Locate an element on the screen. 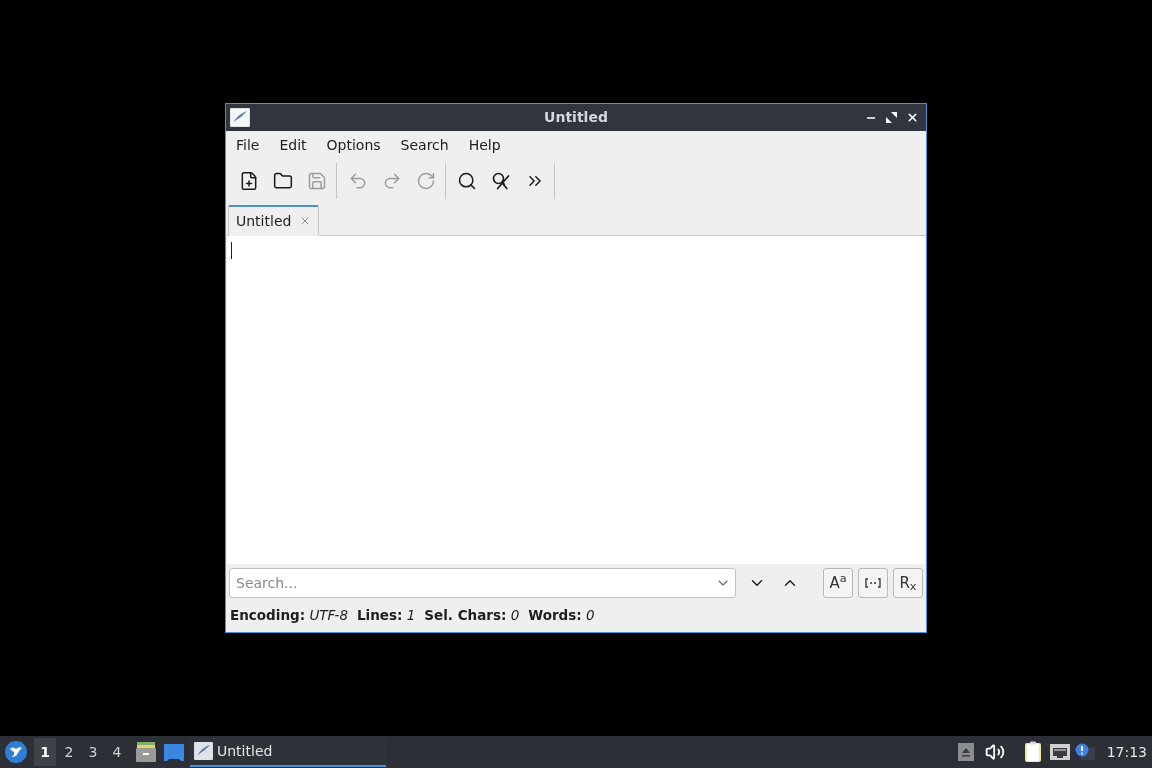  search-icon is located at coordinates (467, 181).